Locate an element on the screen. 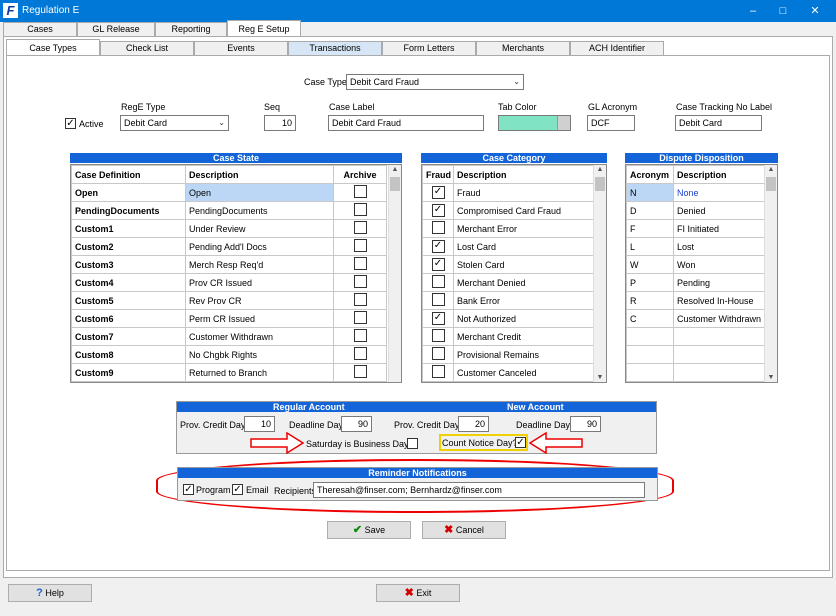 The height and width of the screenshot is (616, 836). description-cell: Merchant Error is located at coordinates (523, 228).